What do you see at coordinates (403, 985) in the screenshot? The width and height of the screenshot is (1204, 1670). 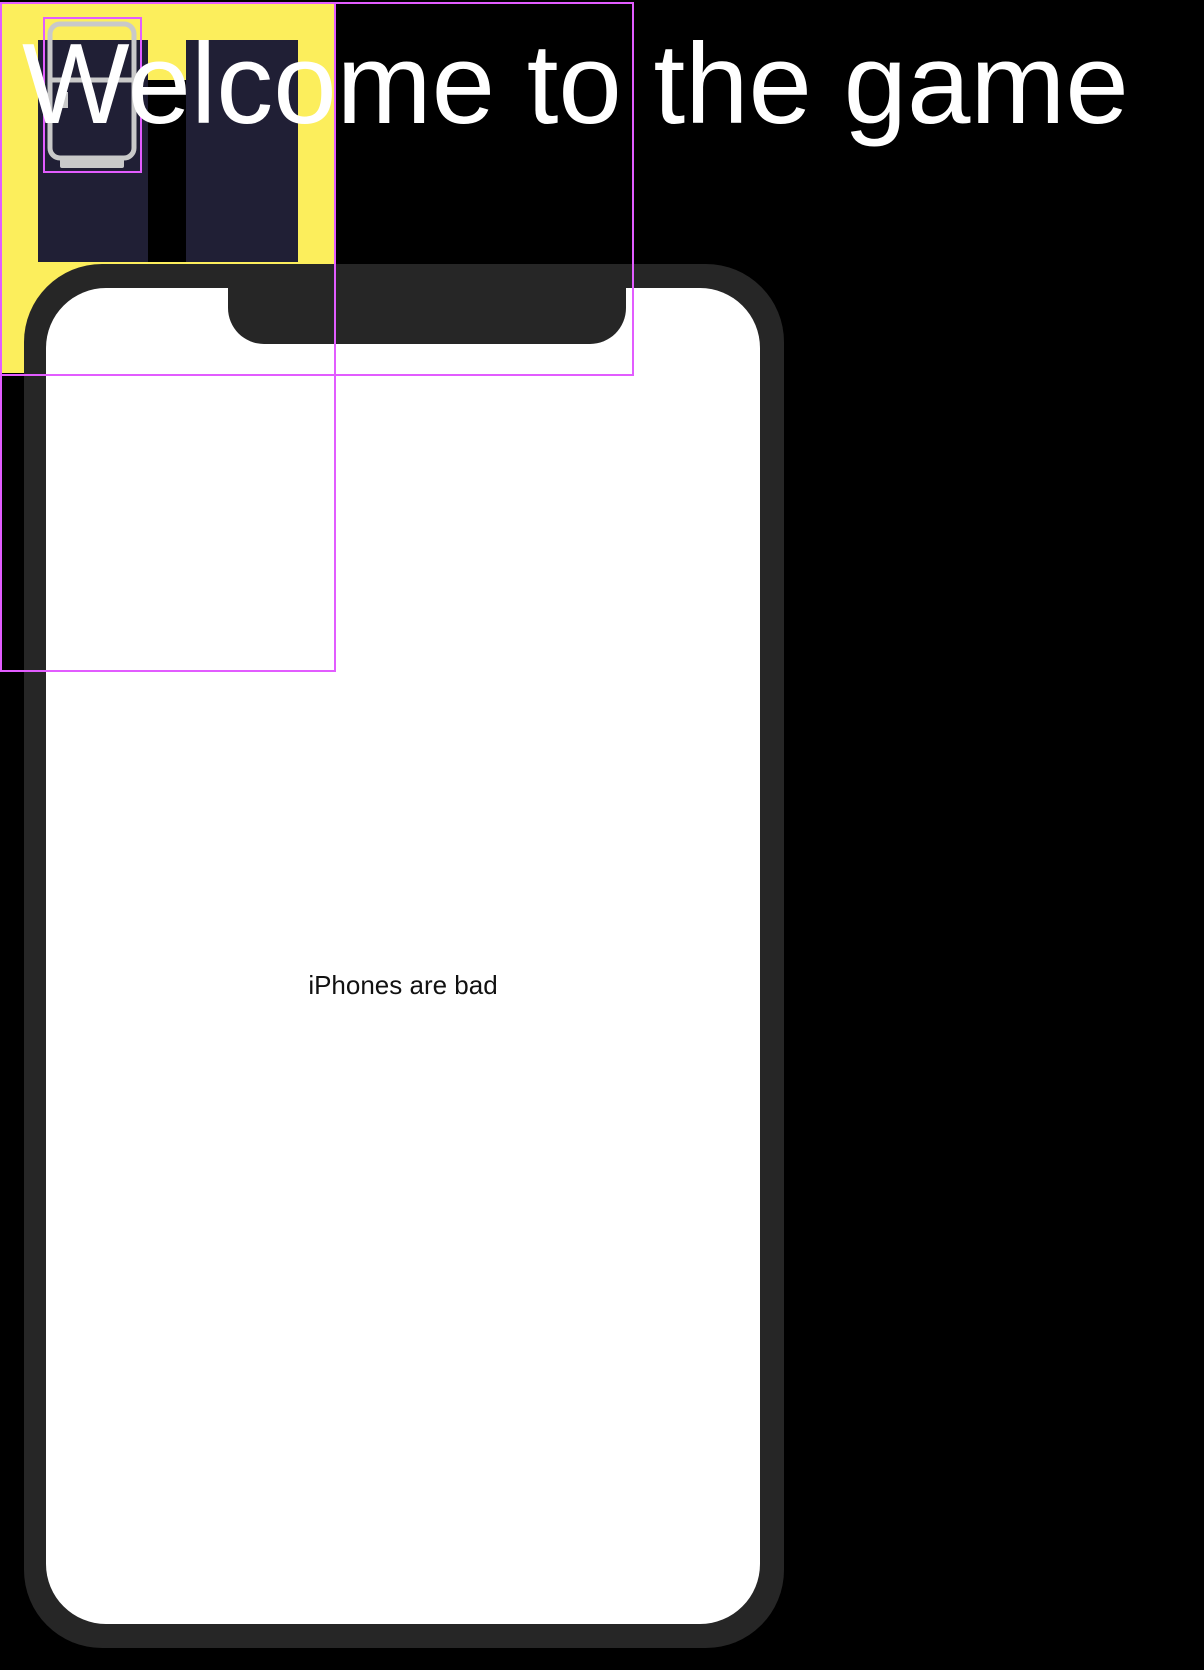 I see `phone-caption: iPhones are bad` at bounding box center [403, 985].